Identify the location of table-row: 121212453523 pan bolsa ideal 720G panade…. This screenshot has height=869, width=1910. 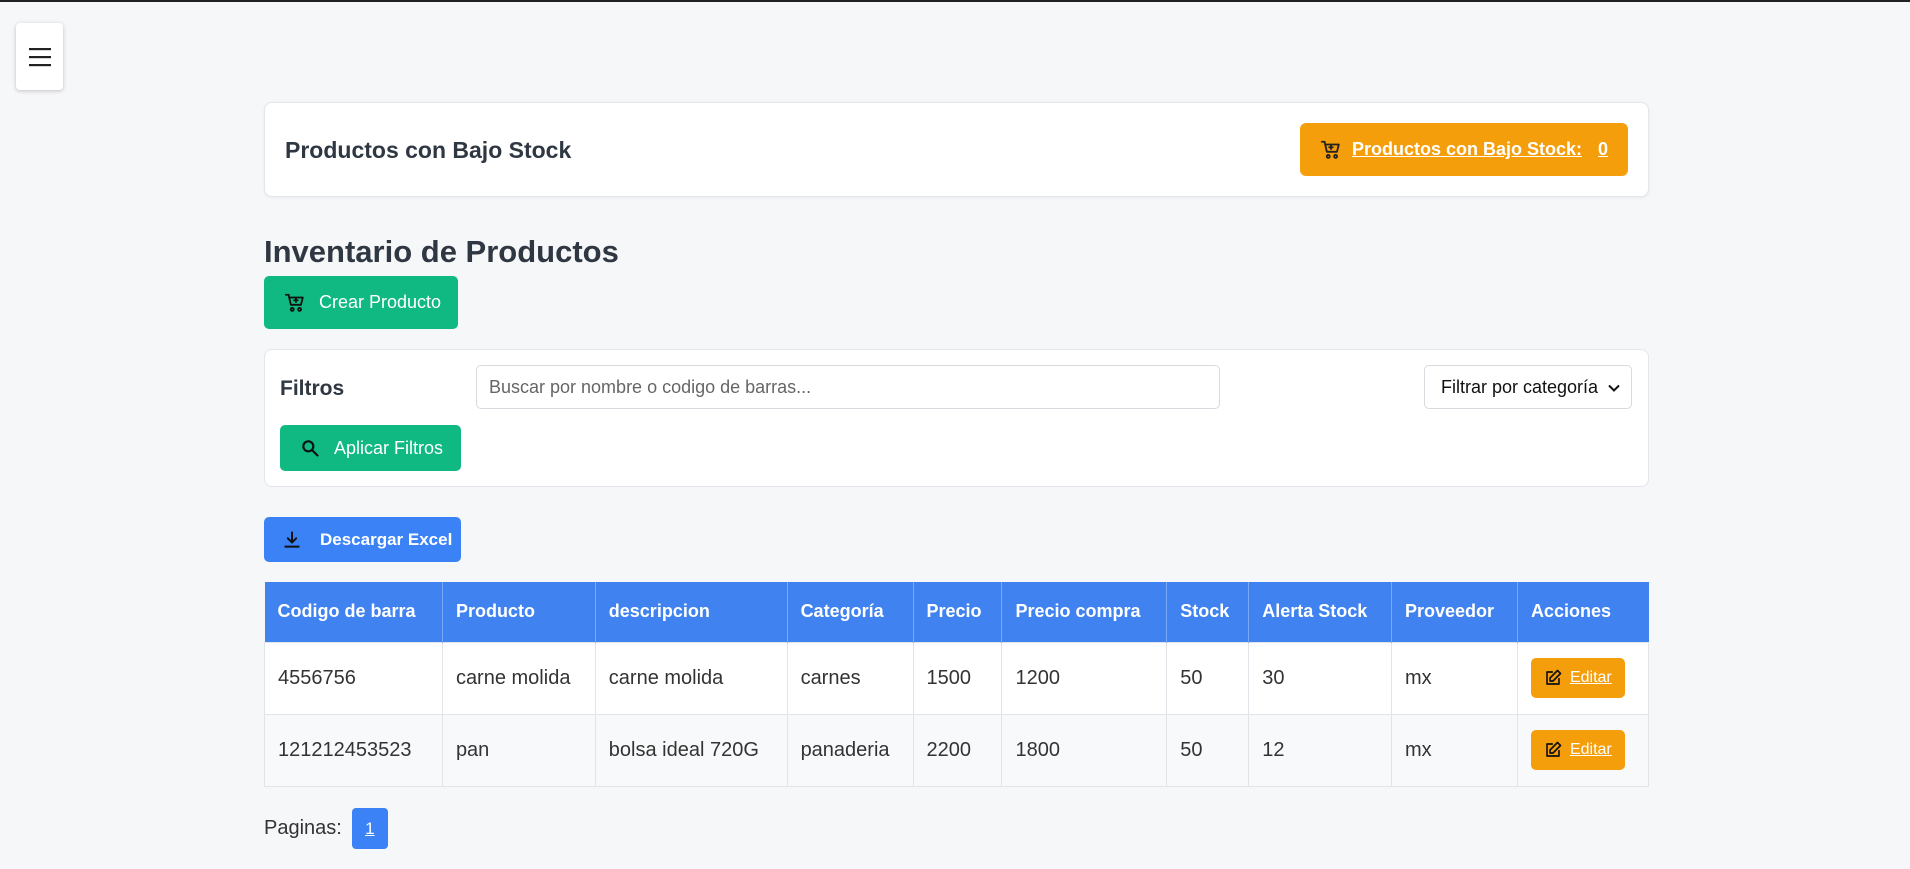
(957, 750).